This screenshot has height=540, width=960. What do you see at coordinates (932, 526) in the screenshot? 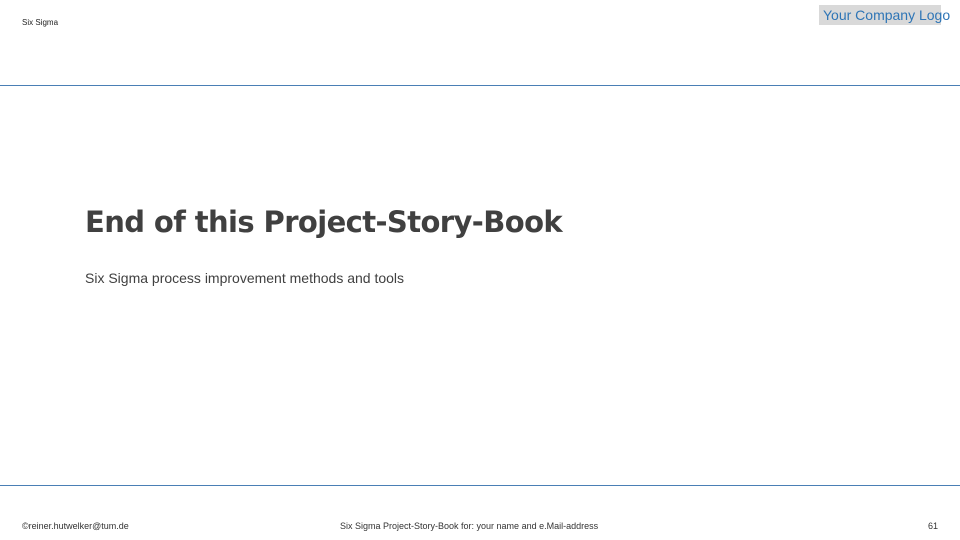
I see `page-number: 61` at bounding box center [932, 526].